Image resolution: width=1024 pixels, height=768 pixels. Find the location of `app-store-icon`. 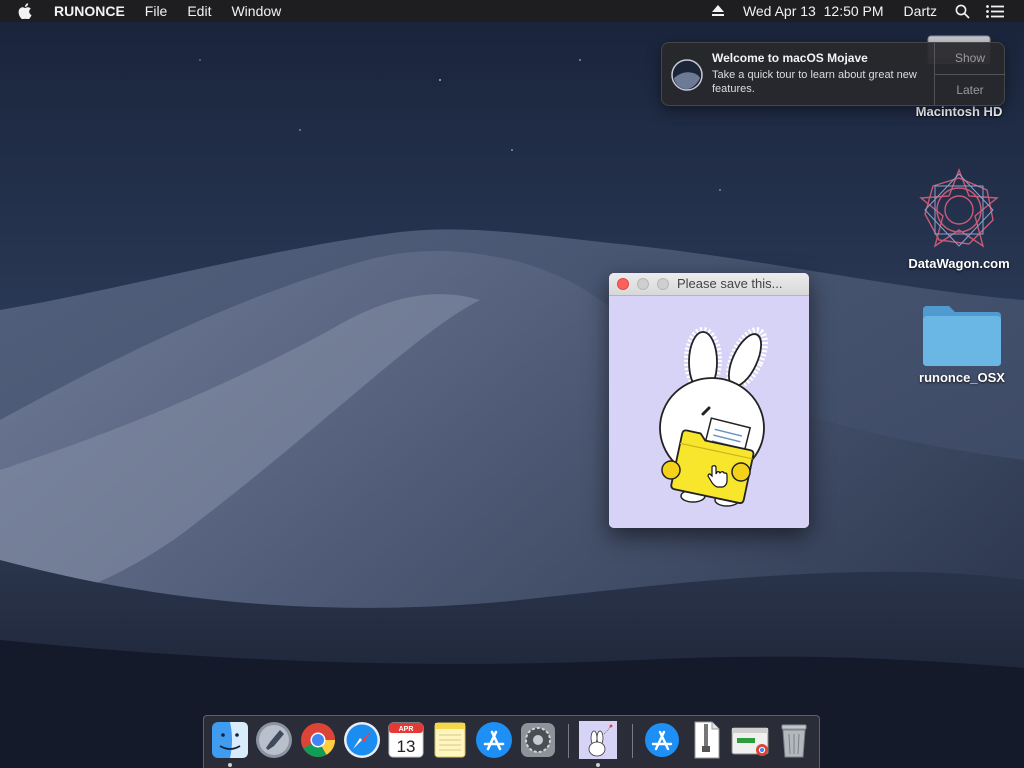

app-store-icon is located at coordinates (494, 740).